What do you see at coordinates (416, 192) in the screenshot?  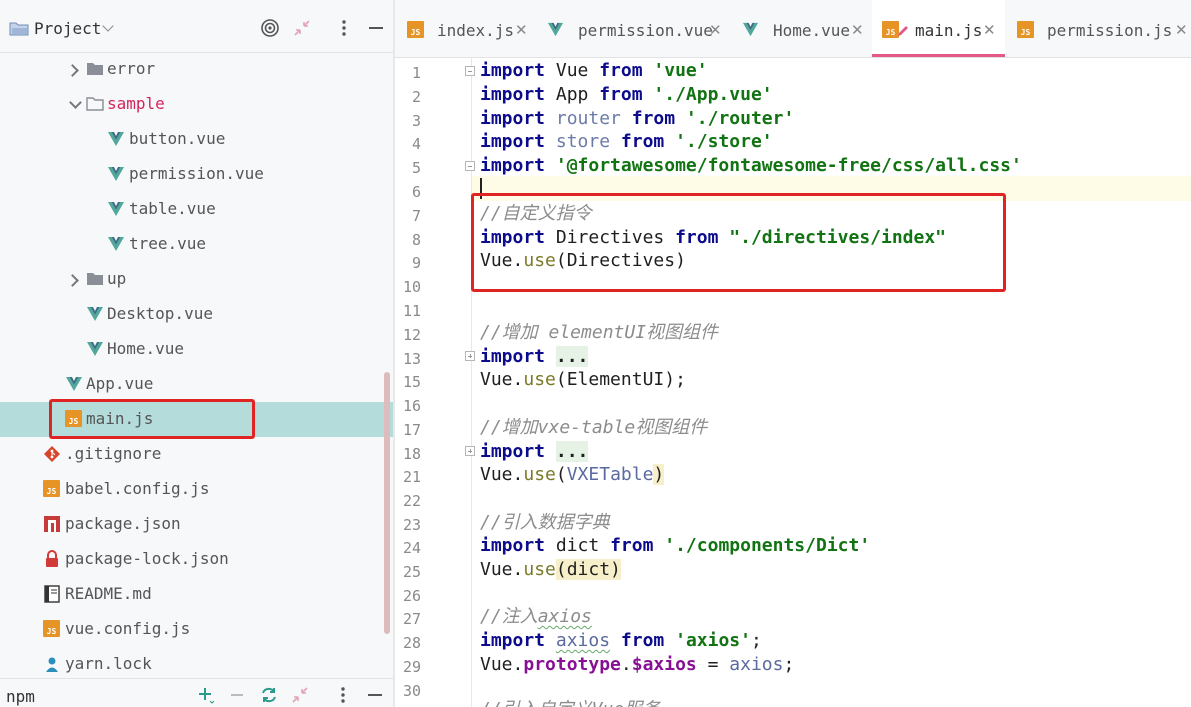 I see `line-number: 6` at bounding box center [416, 192].